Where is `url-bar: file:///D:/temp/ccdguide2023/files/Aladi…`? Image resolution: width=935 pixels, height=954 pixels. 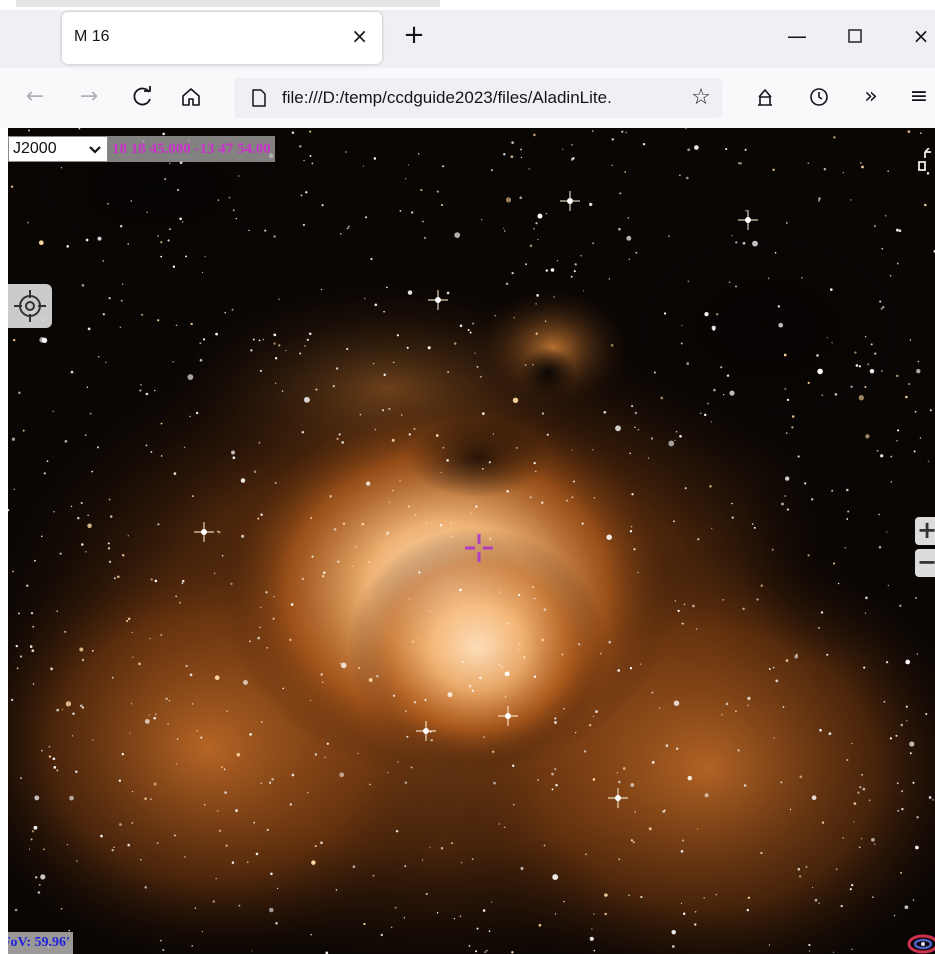
url-bar: file:///D:/temp/ccdguide2023/files/Aladi… is located at coordinates (478, 98).